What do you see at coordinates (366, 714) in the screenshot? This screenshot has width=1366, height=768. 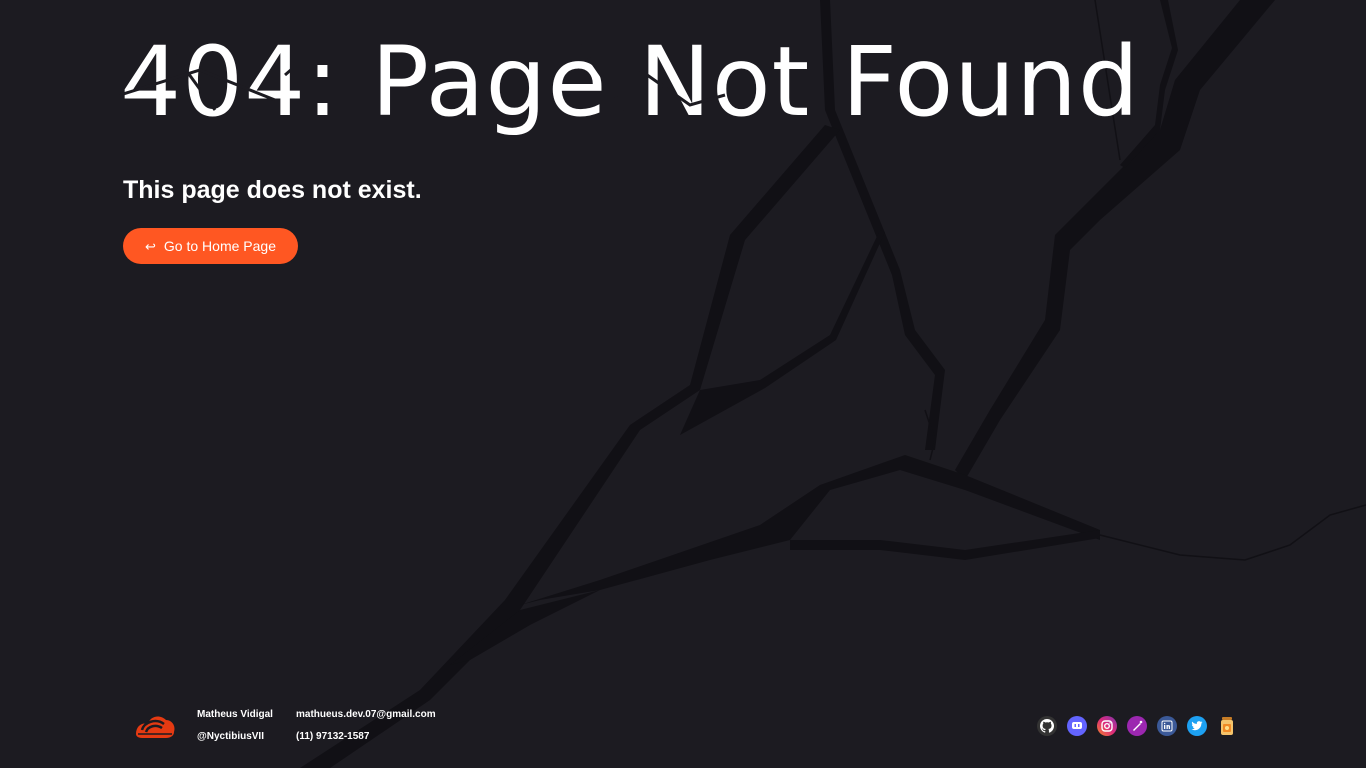 I see `email-link: mathueus.dev.07@gmail.com` at bounding box center [366, 714].